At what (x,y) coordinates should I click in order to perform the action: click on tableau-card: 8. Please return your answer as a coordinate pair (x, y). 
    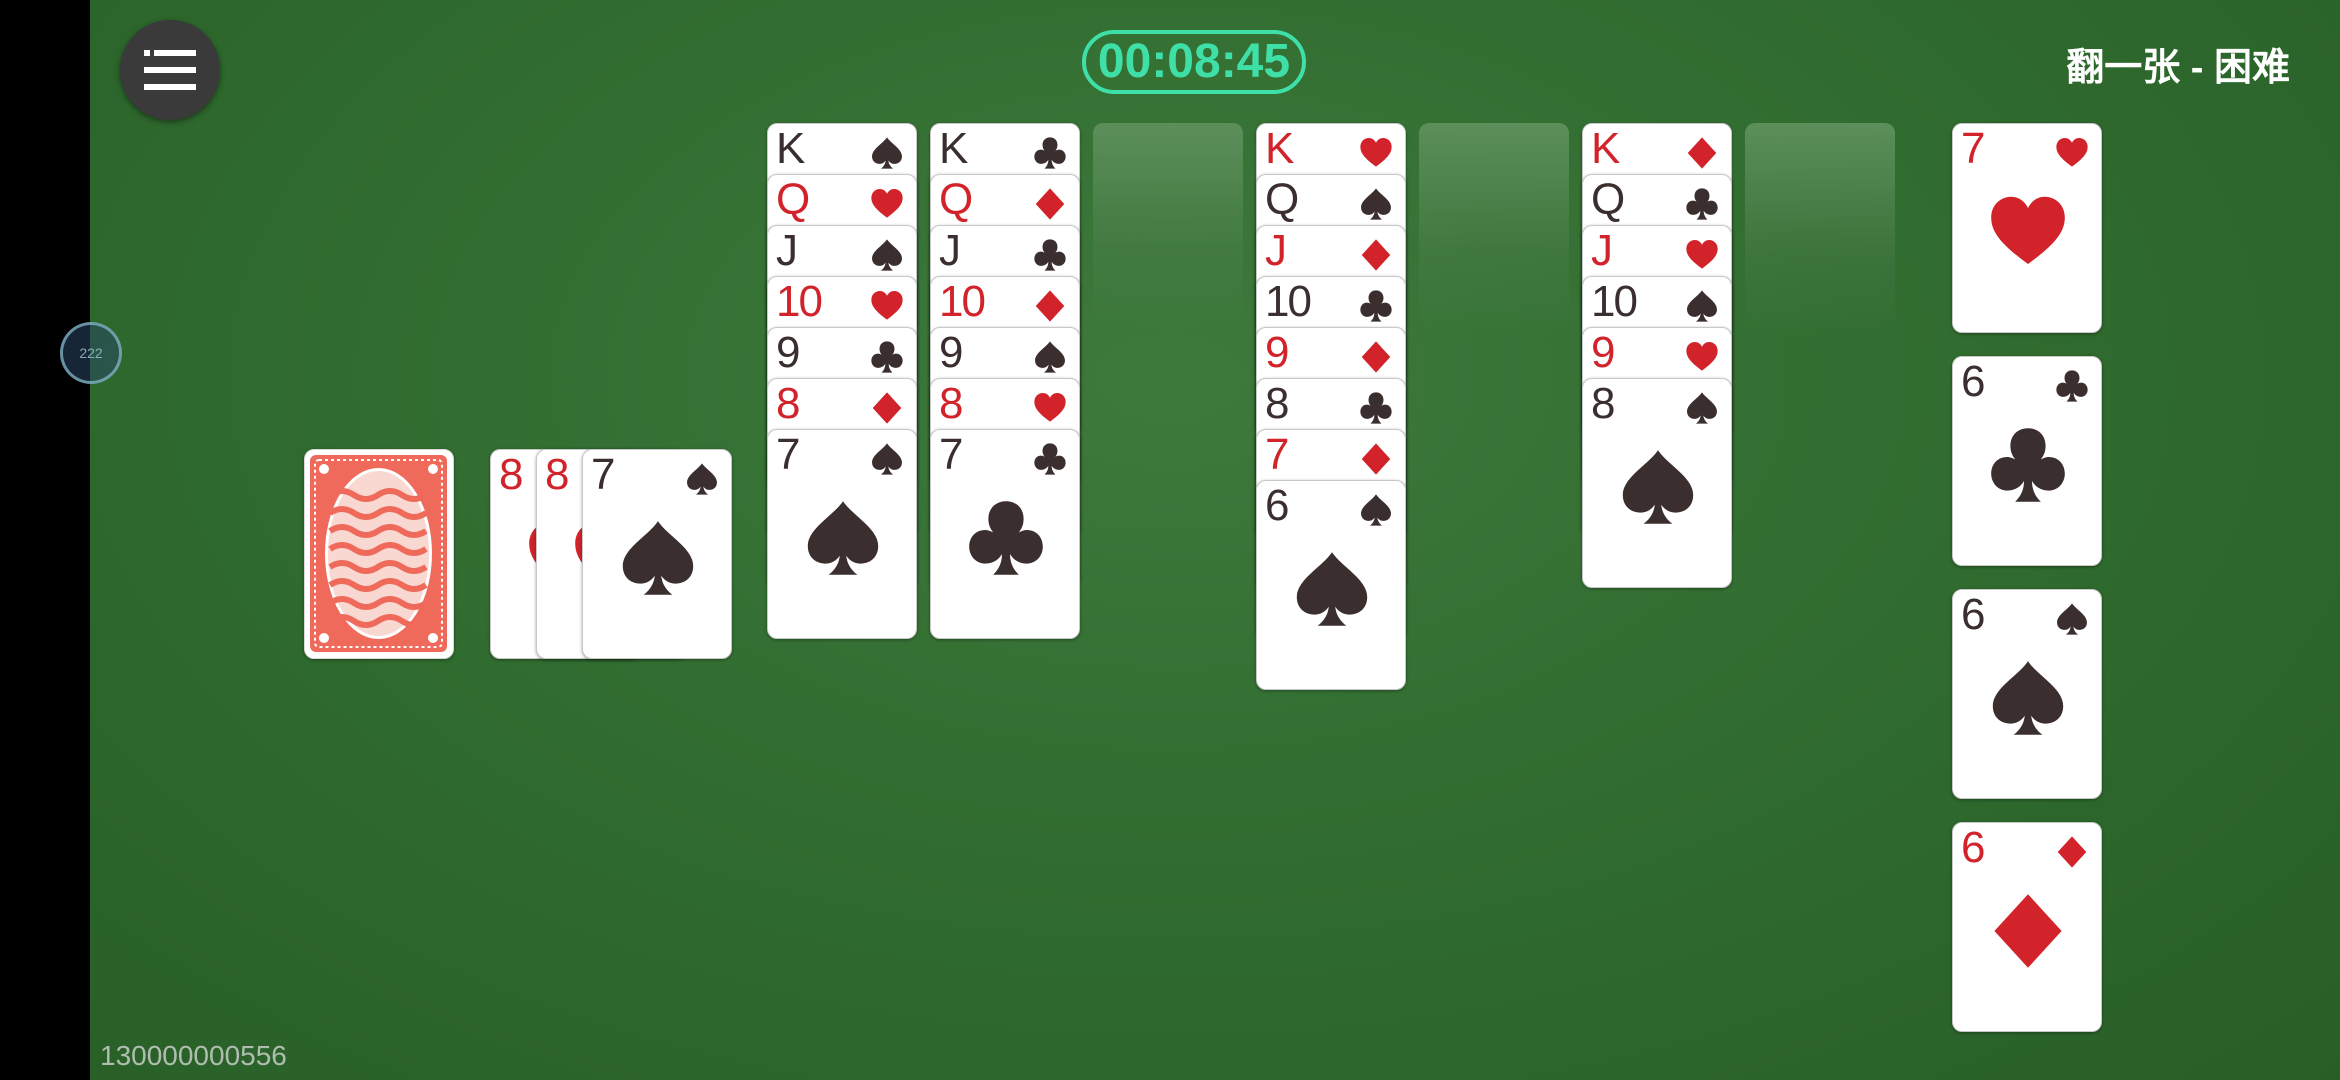
    Looking at the image, I should click on (1657, 483).